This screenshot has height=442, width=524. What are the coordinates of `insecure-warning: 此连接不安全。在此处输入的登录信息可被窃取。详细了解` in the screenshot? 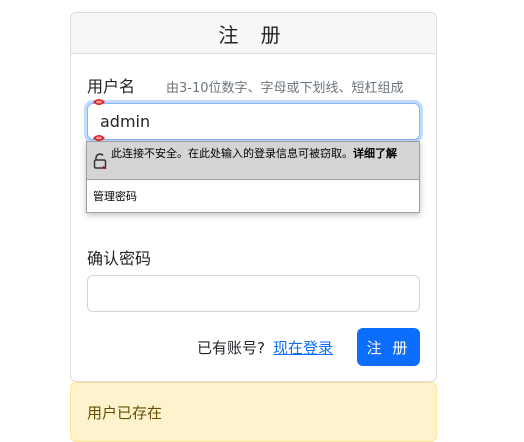 It's located at (253, 161).